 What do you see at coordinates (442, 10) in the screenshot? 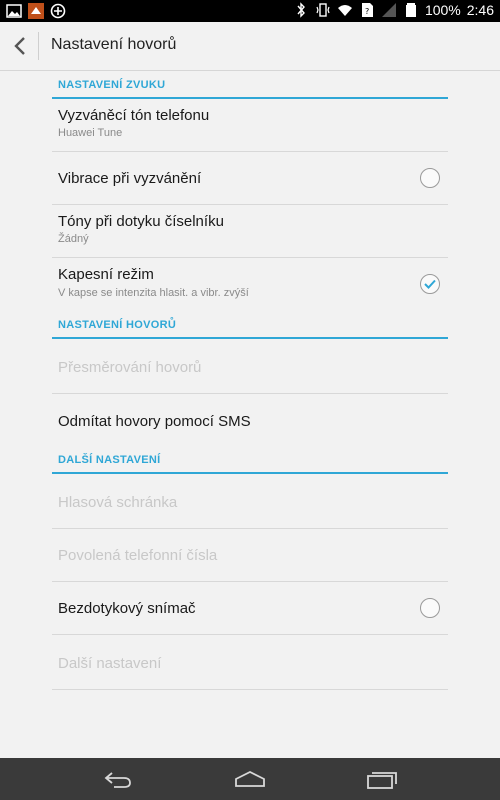
I see `battery-level: 100%` at bounding box center [442, 10].